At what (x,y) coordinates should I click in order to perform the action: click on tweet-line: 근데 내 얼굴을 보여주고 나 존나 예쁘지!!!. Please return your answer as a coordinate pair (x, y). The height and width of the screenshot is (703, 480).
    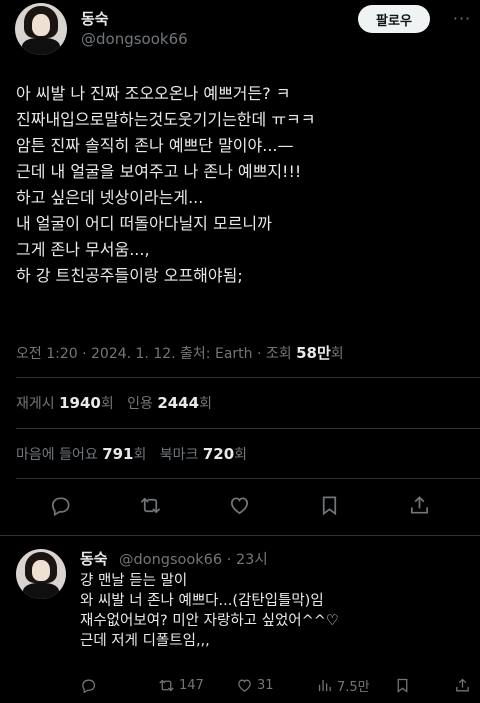
    Looking at the image, I should click on (159, 171).